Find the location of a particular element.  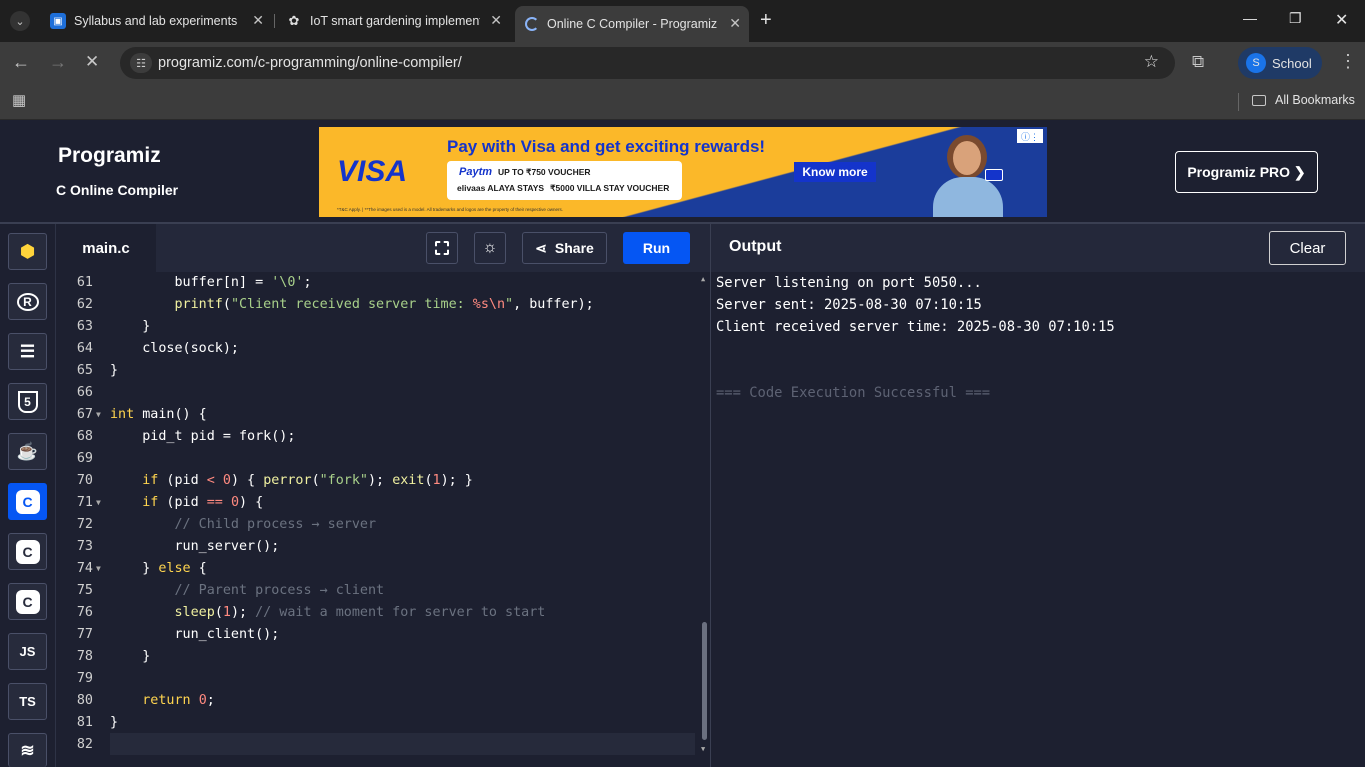

html-icon: 5 is located at coordinates (27, 401).